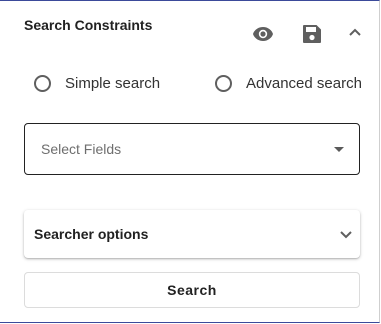 Image resolution: width=381 pixels, height=324 pixels. Describe the element at coordinates (88, 25) in the screenshot. I see `panel-title: Search Constraints` at that location.